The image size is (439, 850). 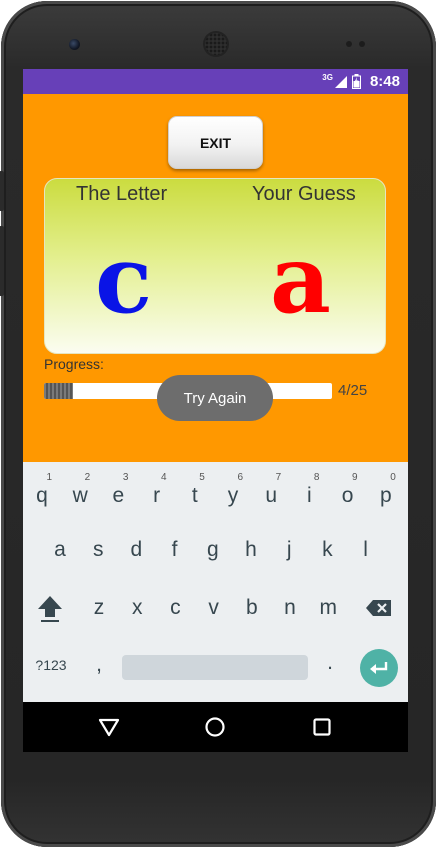 I want to click on key-p: 0p, so click(x=386, y=490).